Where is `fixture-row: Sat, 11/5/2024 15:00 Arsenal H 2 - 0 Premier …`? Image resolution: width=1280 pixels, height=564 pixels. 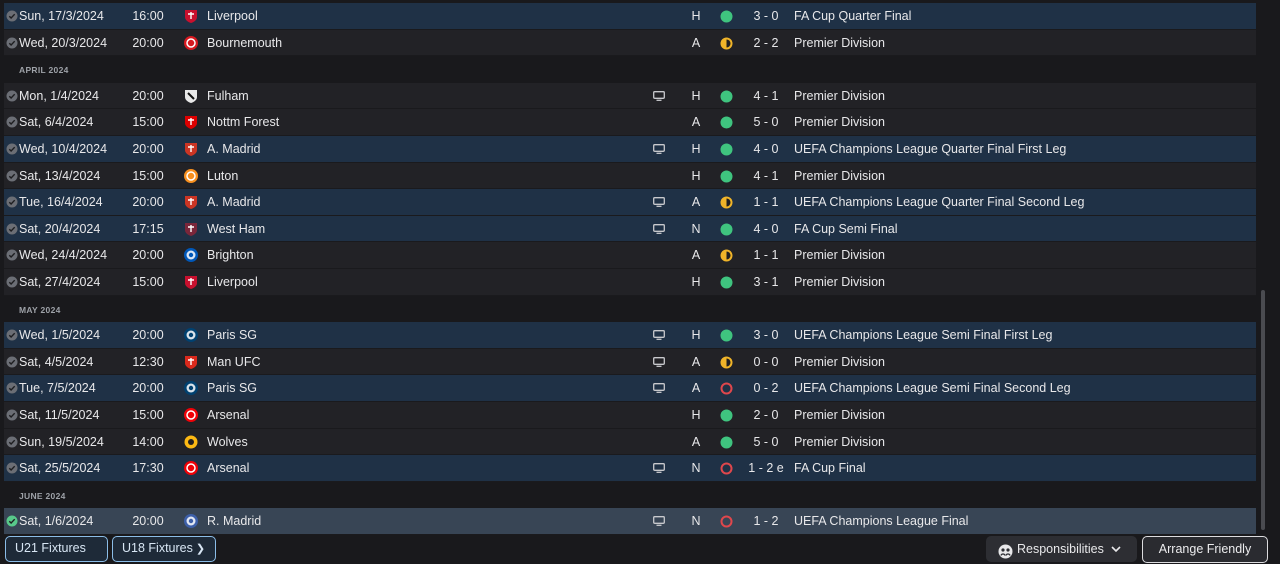 fixture-row: Sat, 11/5/2024 15:00 Arsenal H 2 - 0 Premier … is located at coordinates (630, 415).